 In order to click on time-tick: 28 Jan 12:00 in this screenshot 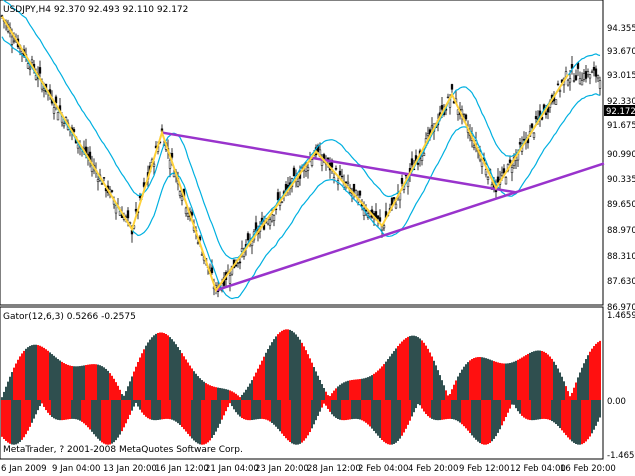, I will do `click(334, 469)`.